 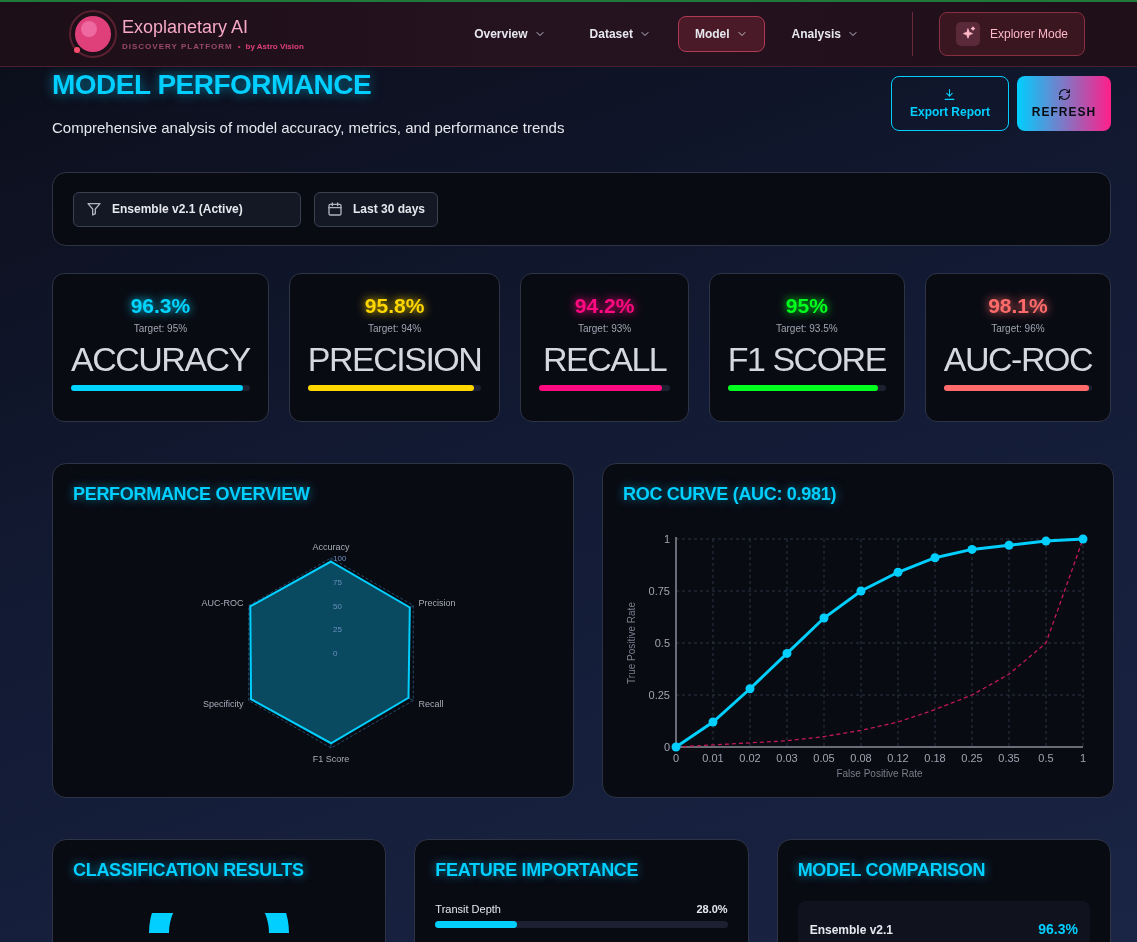 I want to click on app-title: Exoplanetary AI, so click(x=186, y=27).